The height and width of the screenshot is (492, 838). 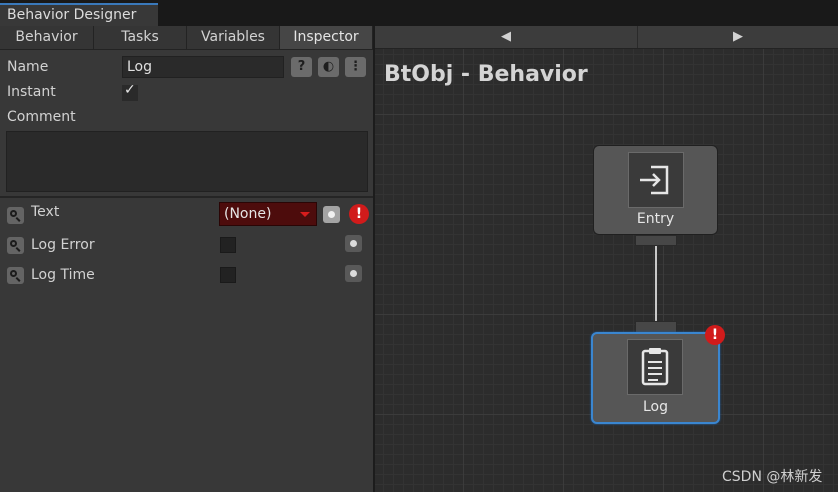 What do you see at coordinates (228, 245) in the screenshot?
I see `log-error-checkbox` at bounding box center [228, 245].